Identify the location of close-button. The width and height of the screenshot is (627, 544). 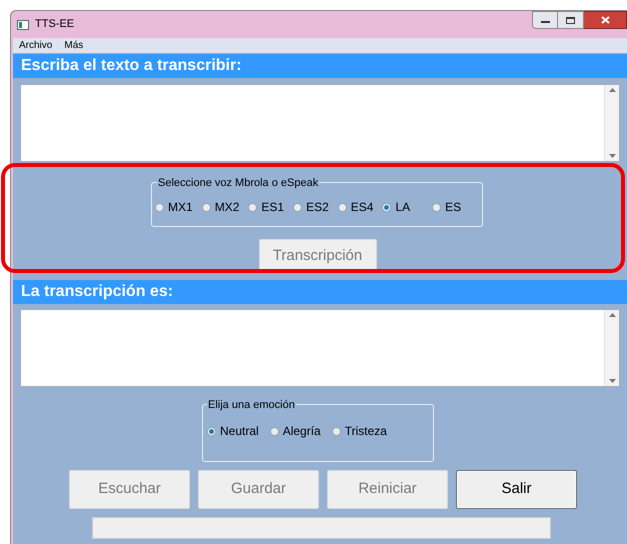
(605, 20).